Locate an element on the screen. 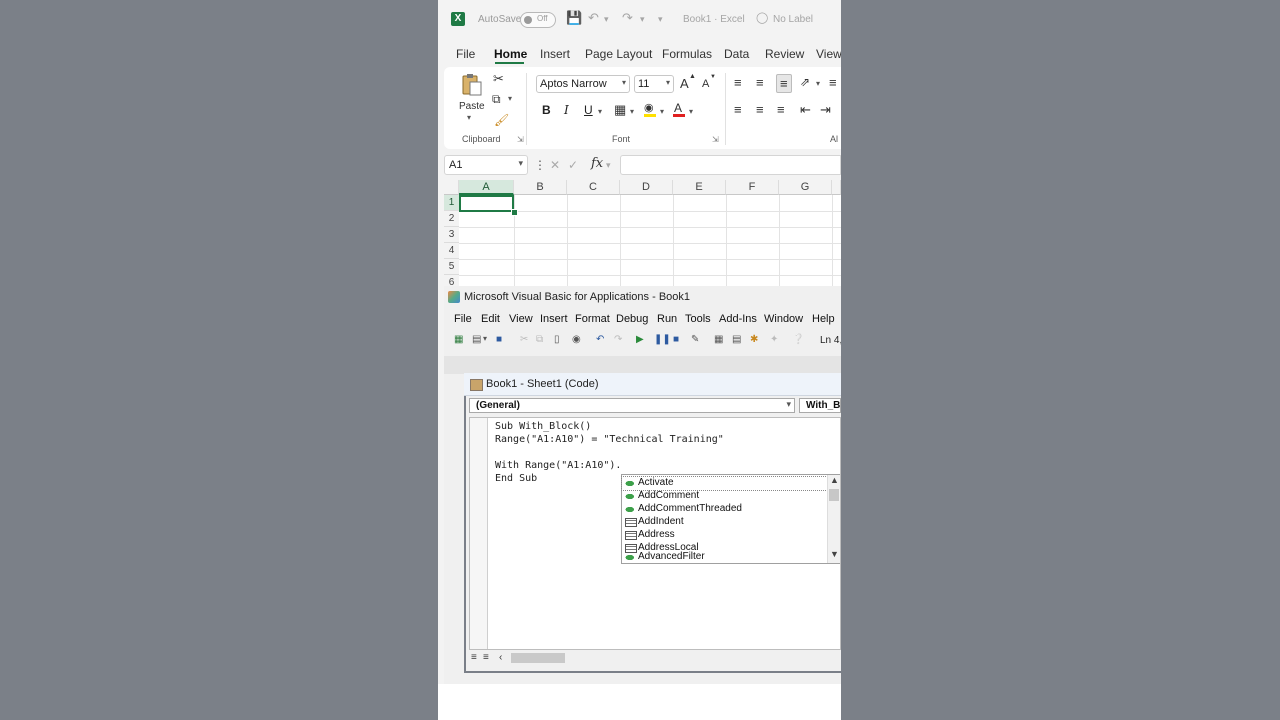 Image resolution: width=1280 pixels, height=720 pixels. paste-label: Paste is located at coordinates (472, 106).